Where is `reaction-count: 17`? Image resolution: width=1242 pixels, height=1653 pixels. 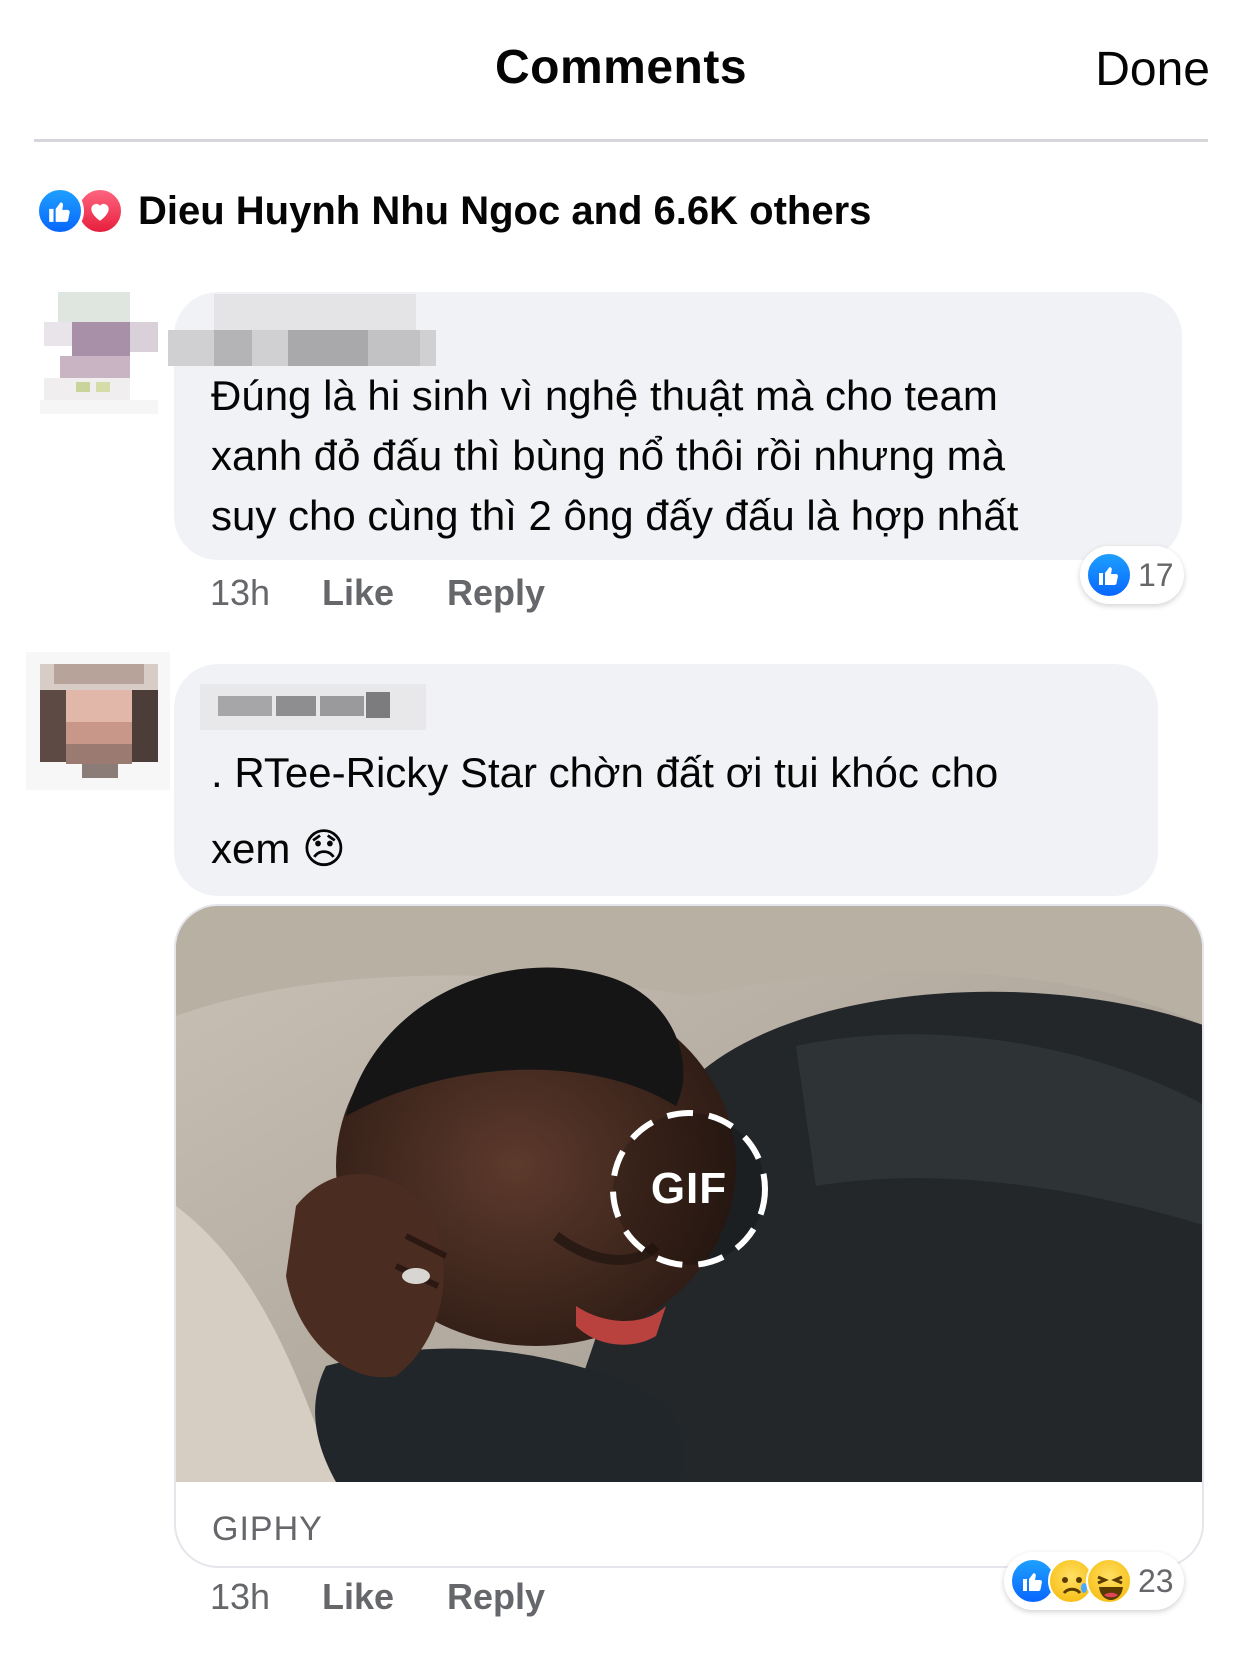
reaction-count: 17 is located at coordinates (1132, 575).